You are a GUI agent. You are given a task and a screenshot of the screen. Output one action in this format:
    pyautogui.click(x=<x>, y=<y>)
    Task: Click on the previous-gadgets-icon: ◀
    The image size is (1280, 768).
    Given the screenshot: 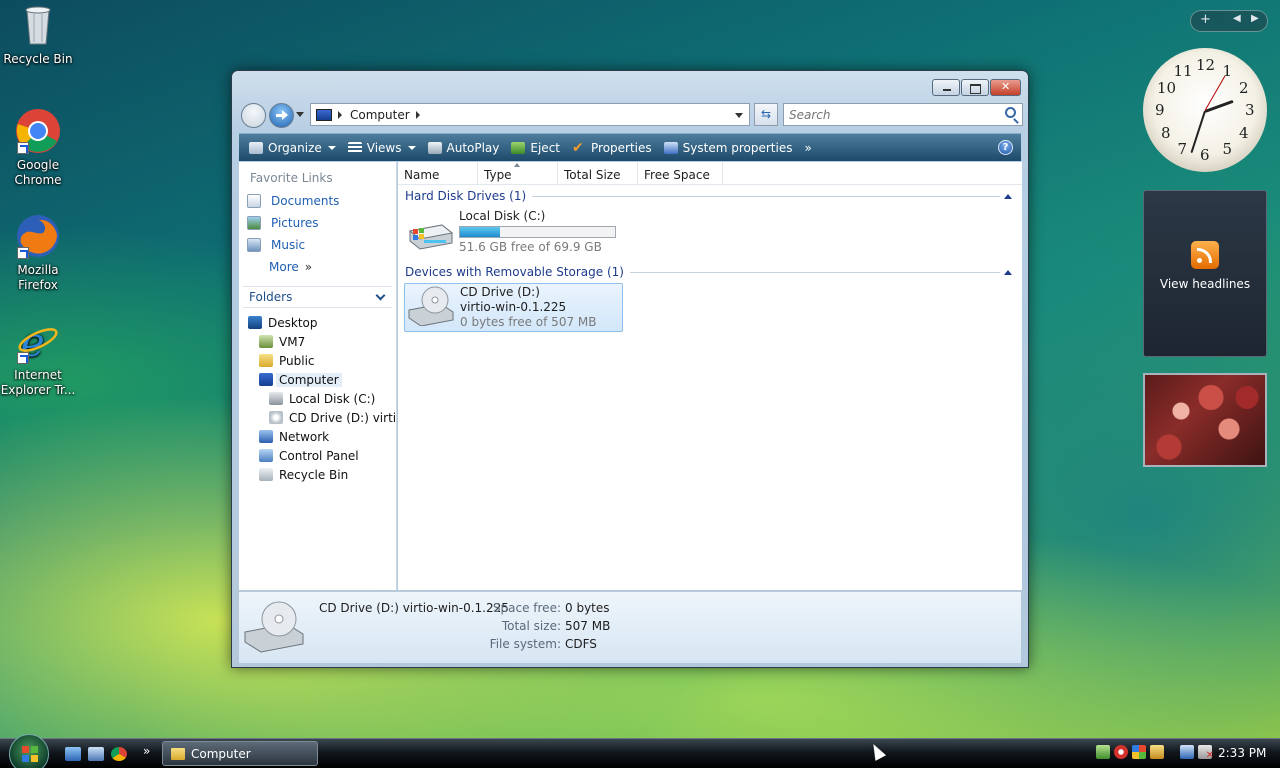 What is the action you would take?
    pyautogui.click(x=1237, y=18)
    